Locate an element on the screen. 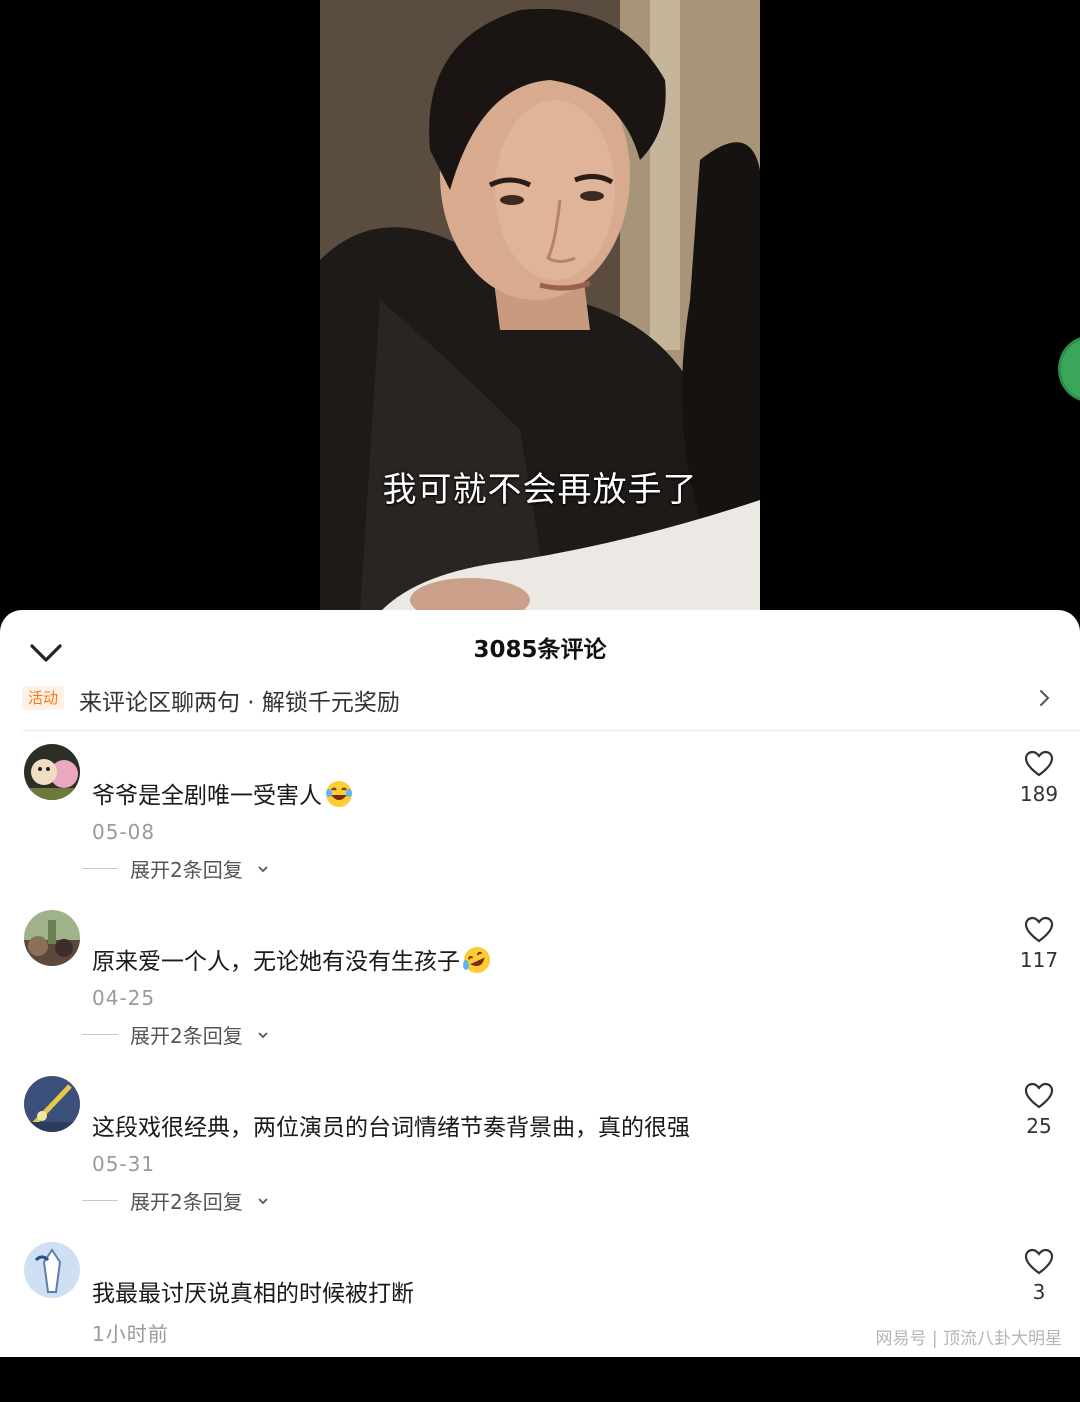 Image resolution: width=1080 pixels, height=1402 pixels. promo-banner: 活动 来评论区聊两句 · 解锁千元奖励 is located at coordinates (542, 700).